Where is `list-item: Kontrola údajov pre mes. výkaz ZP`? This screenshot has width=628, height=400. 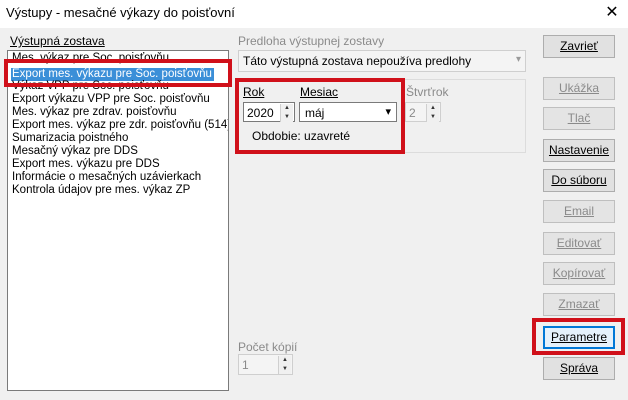
list-item: Kontrola údajov pre mes. výkaz ZP is located at coordinates (101, 190).